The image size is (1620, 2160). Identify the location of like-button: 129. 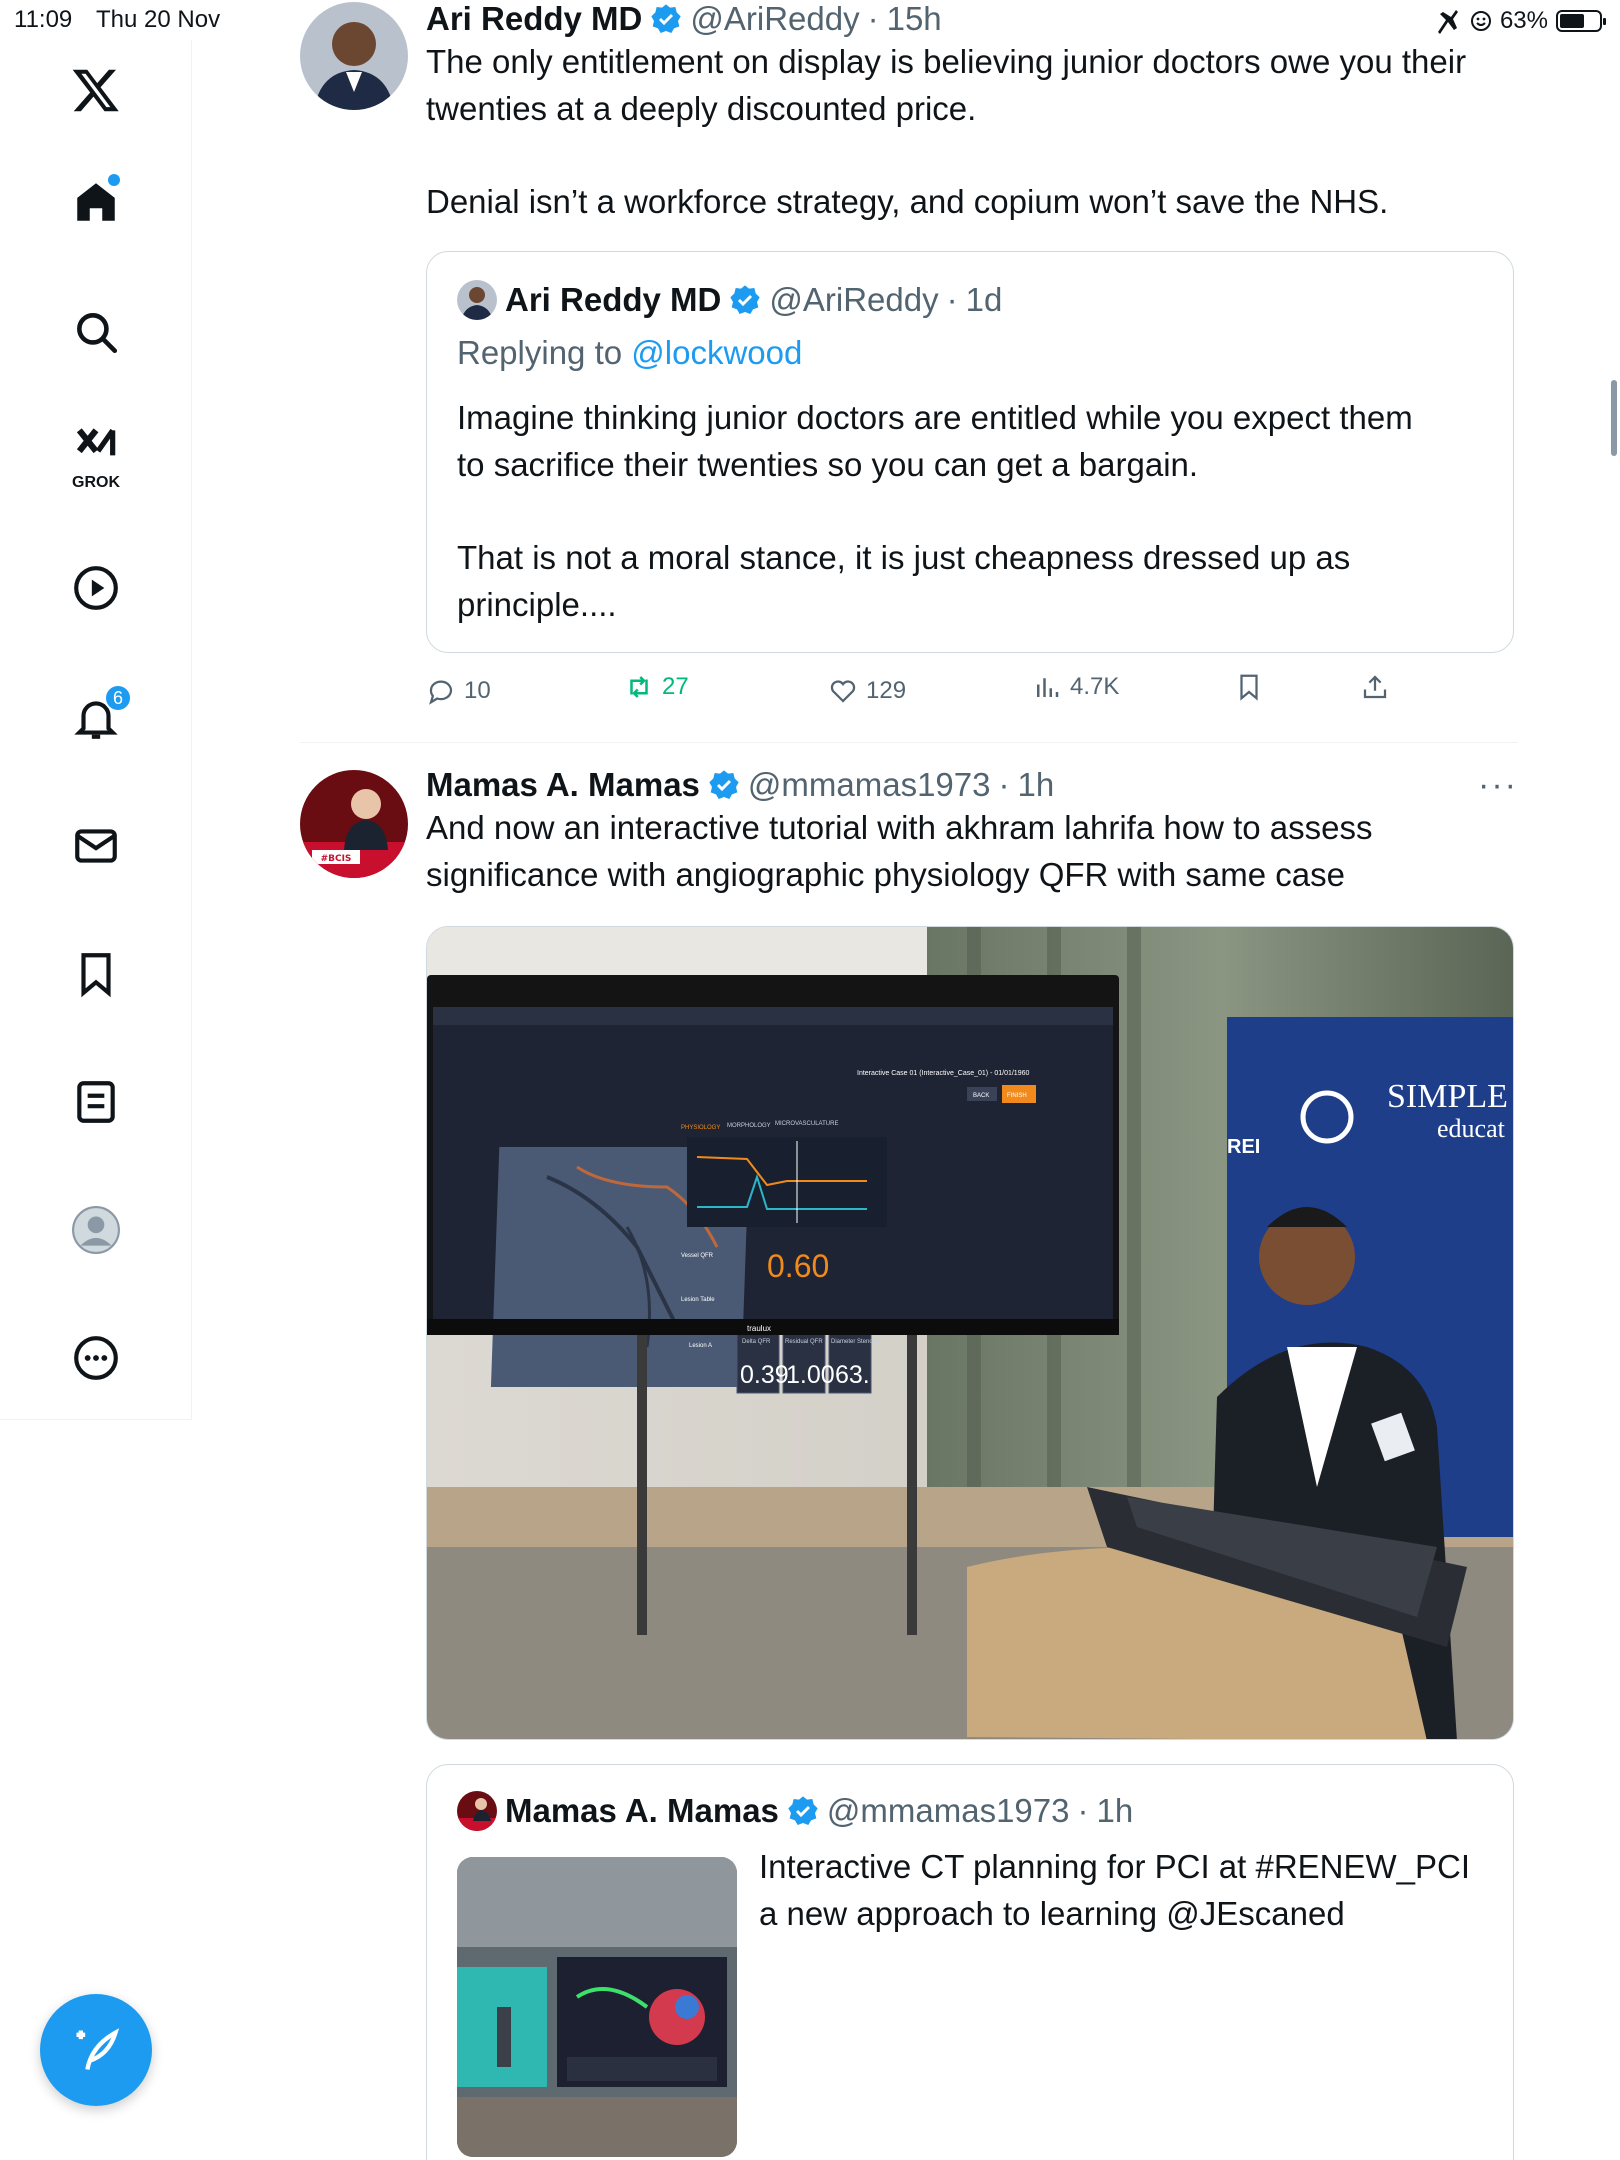
(867, 691).